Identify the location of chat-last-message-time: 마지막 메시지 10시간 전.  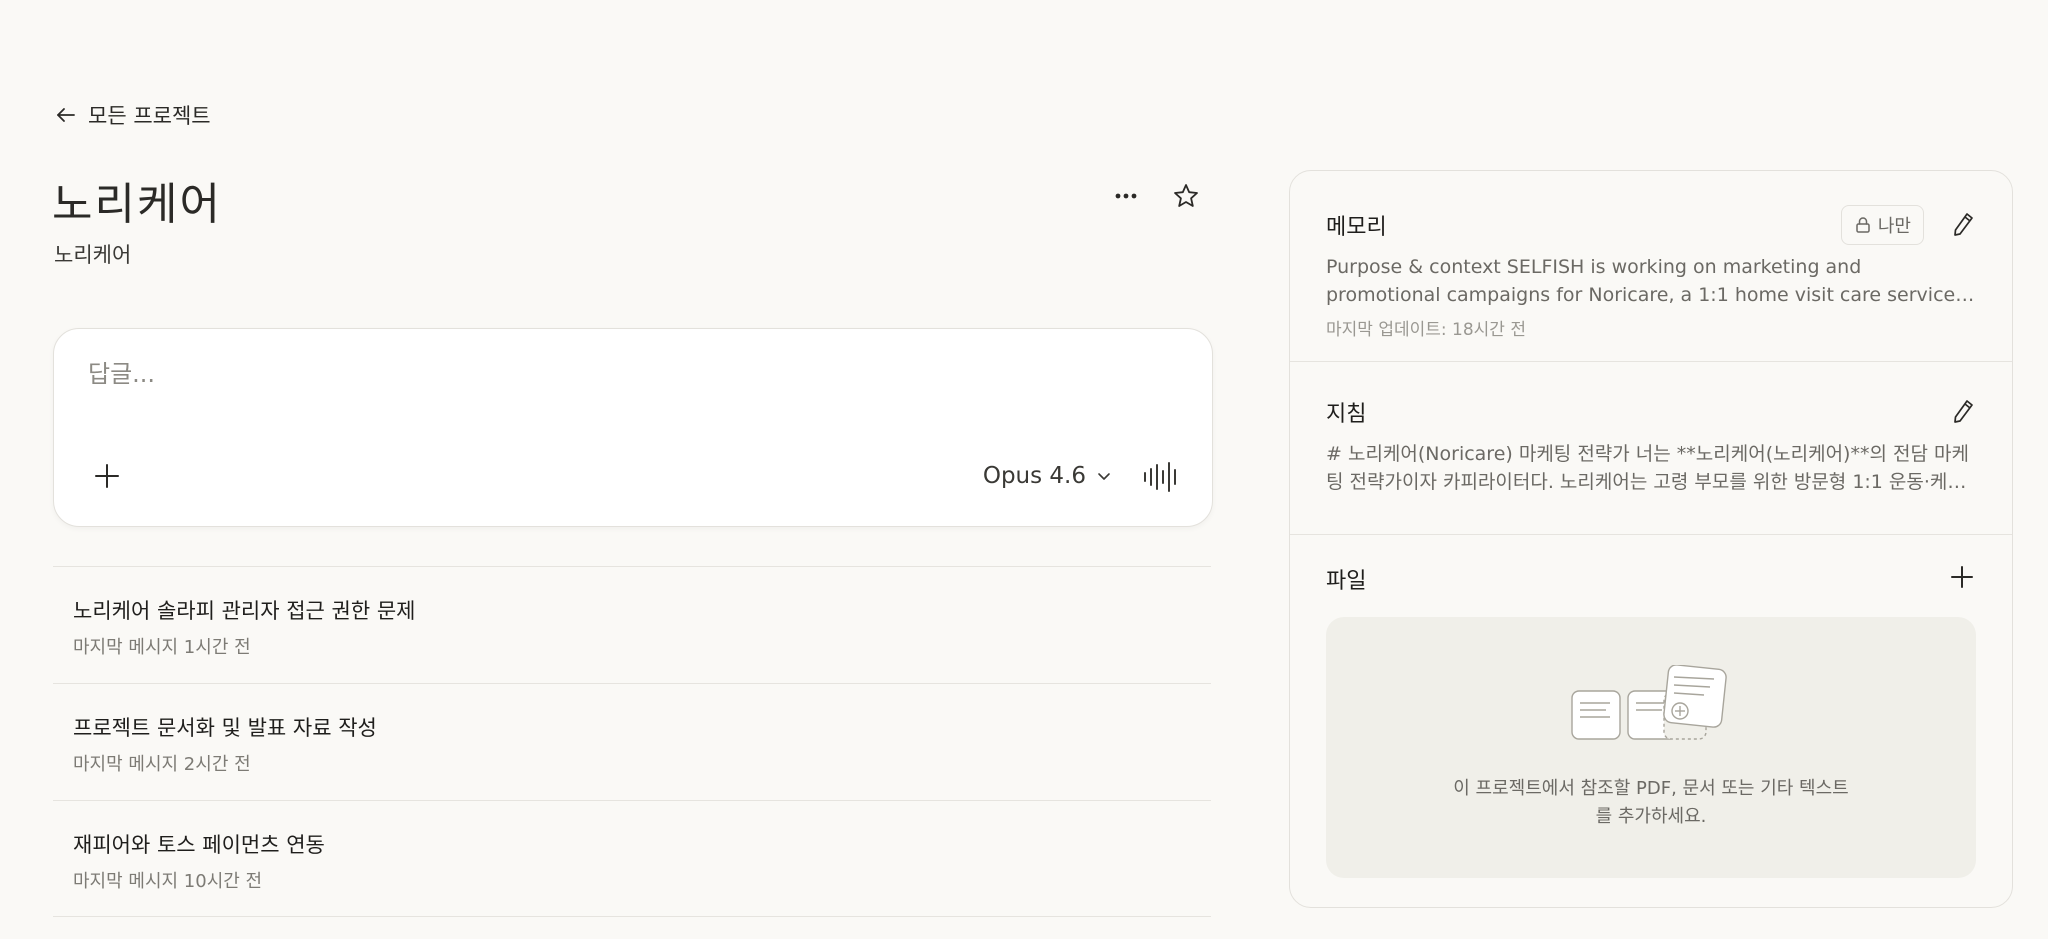
(168, 881).